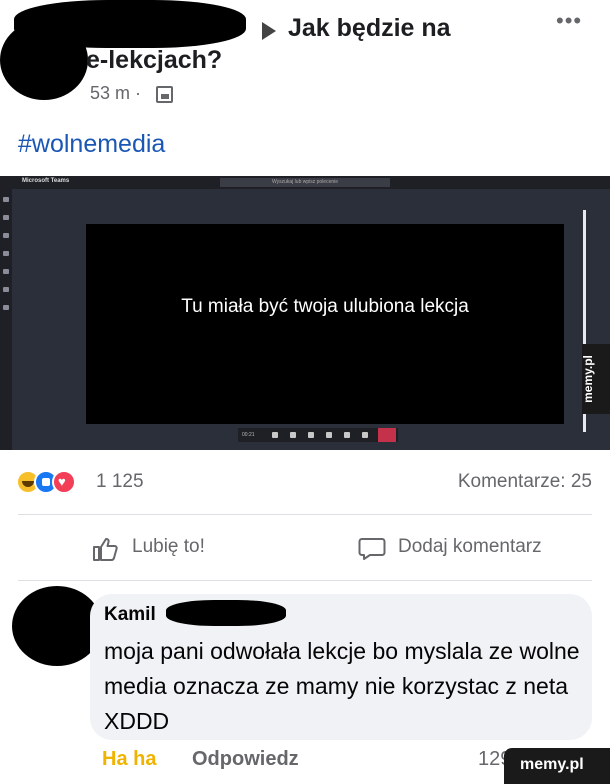 The image size is (610, 784). Describe the element at coordinates (6, 307) in the screenshot. I see `apps-icon` at that location.